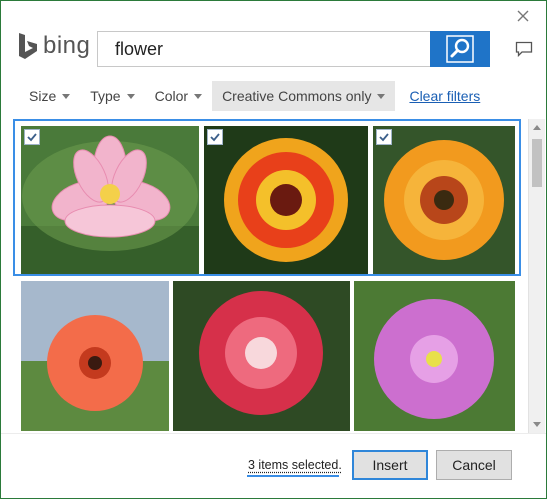 This screenshot has height=499, width=547. Describe the element at coordinates (537, 127) in the screenshot. I see `scroll-up-icon` at that location.